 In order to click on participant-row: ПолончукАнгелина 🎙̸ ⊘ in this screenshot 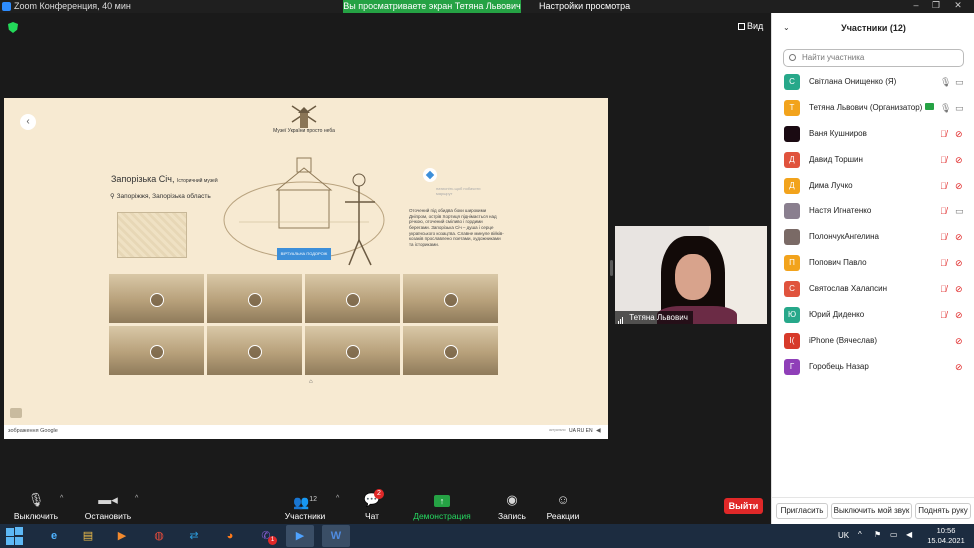, I will do `click(873, 238)`.